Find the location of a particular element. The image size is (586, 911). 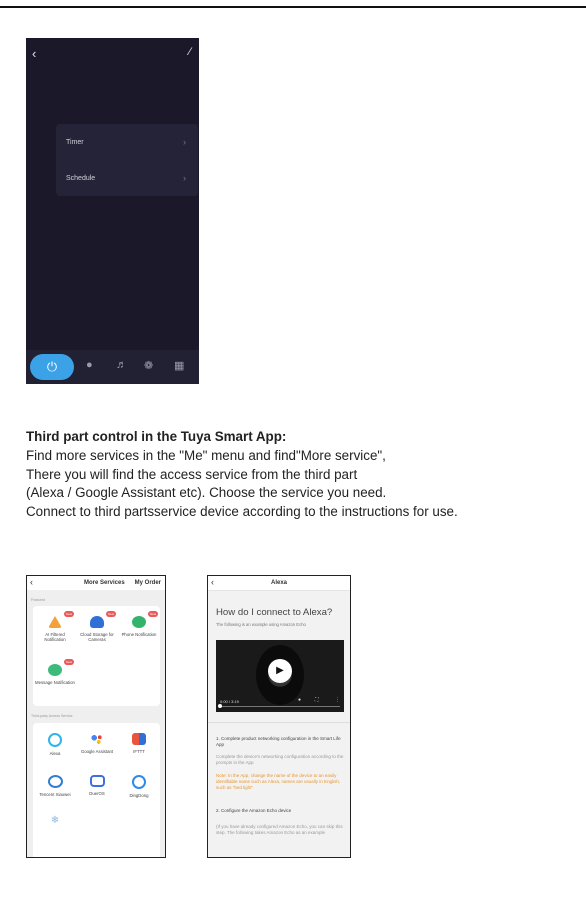

service-alexa: Alexa is located at coordinates (55, 744).